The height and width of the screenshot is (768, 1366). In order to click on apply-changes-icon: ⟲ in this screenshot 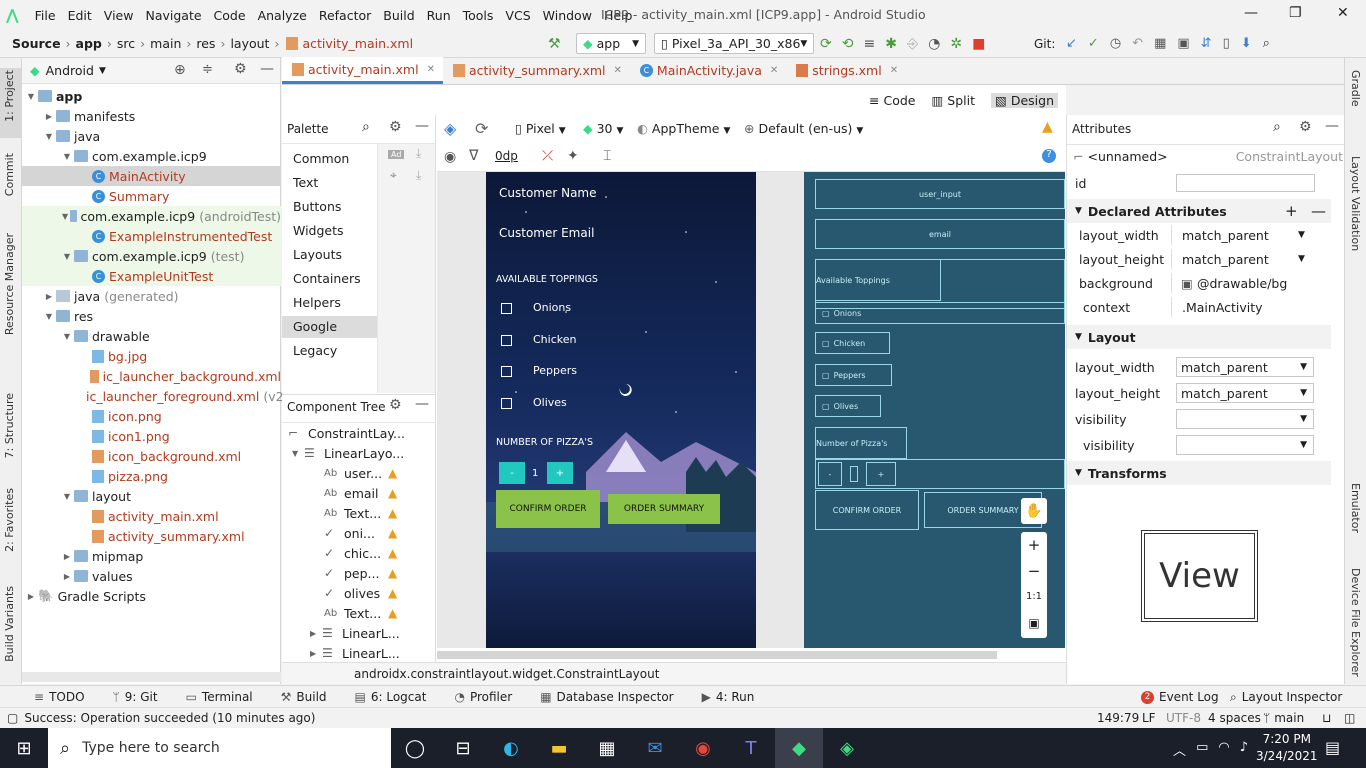, I will do `click(848, 44)`.